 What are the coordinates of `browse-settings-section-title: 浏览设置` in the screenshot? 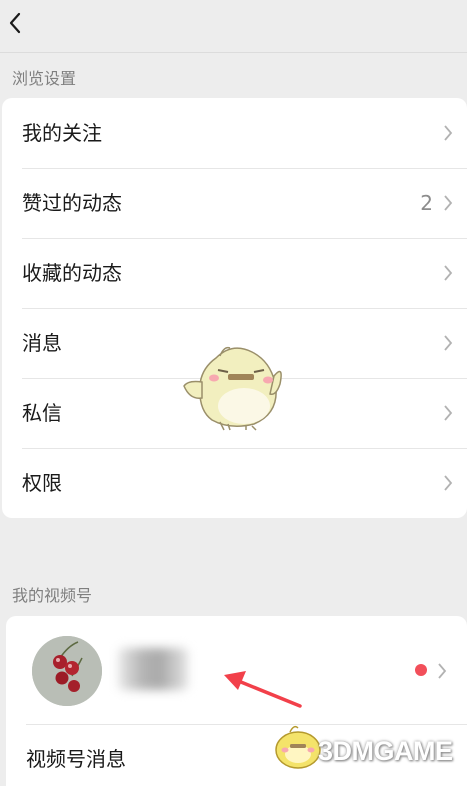 It's located at (44, 78).